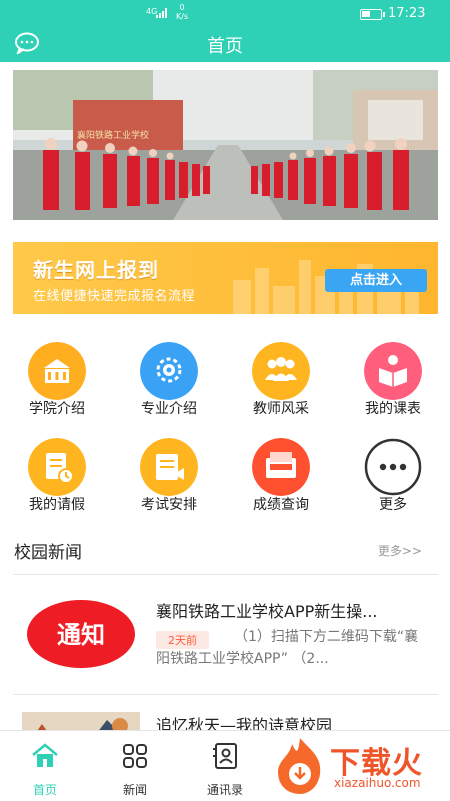 This screenshot has height=801, width=450. Describe the element at coordinates (376, 280) in the screenshot. I see `enter-button: 点击进入` at that location.